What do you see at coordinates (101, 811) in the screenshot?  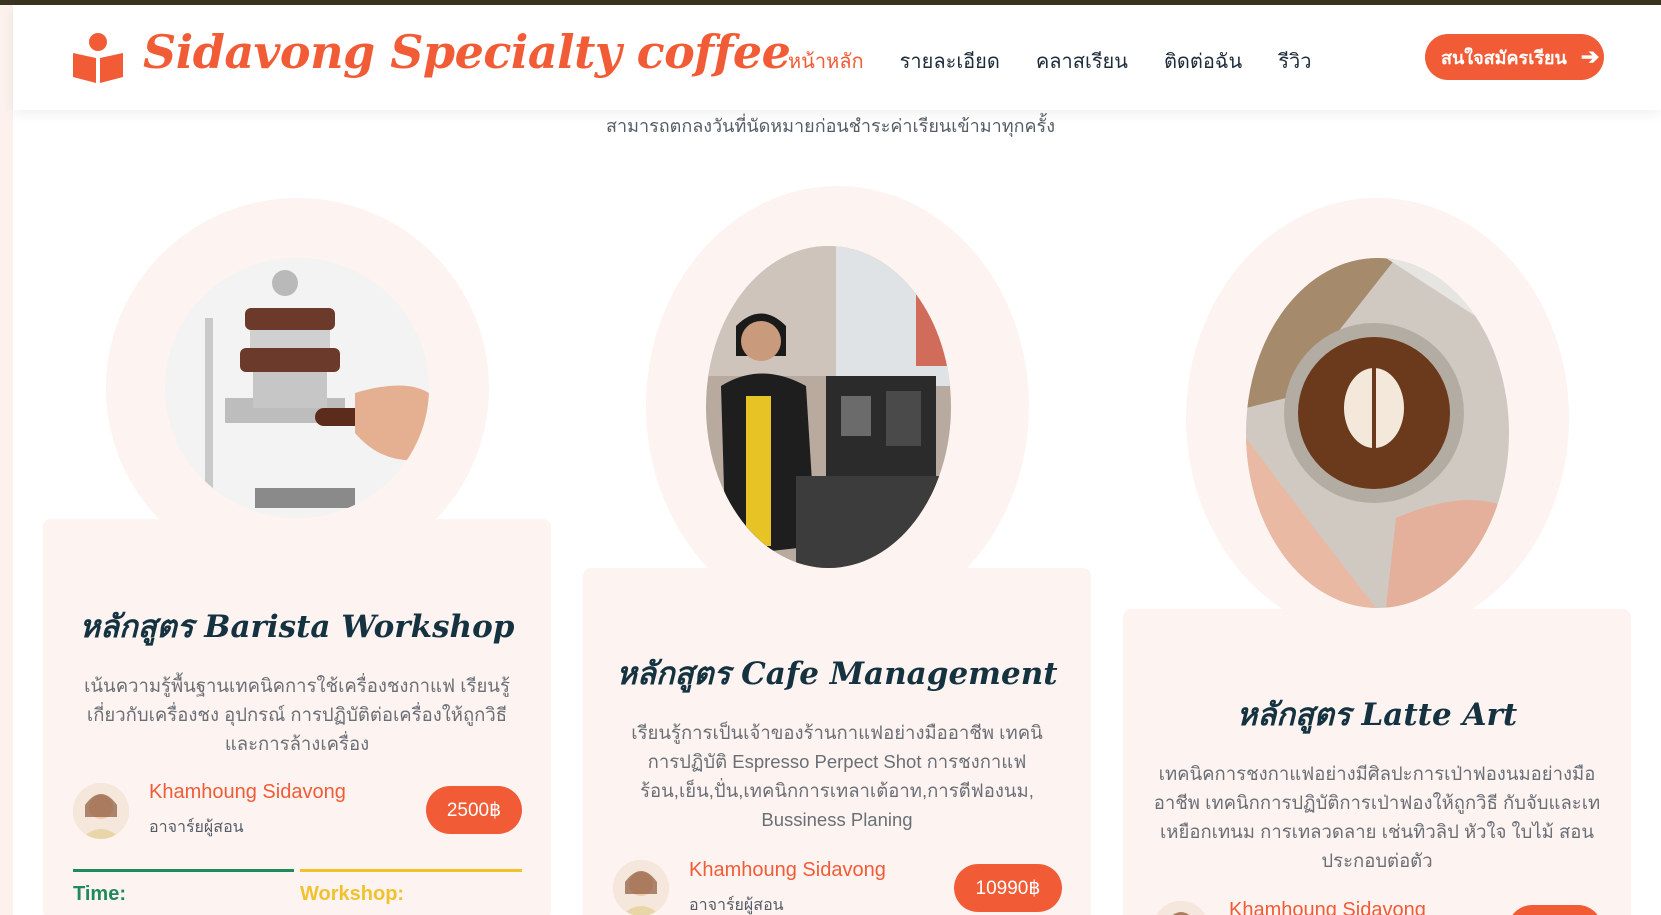 I see `course-1-teacher-avatar` at bounding box center [101, 811].